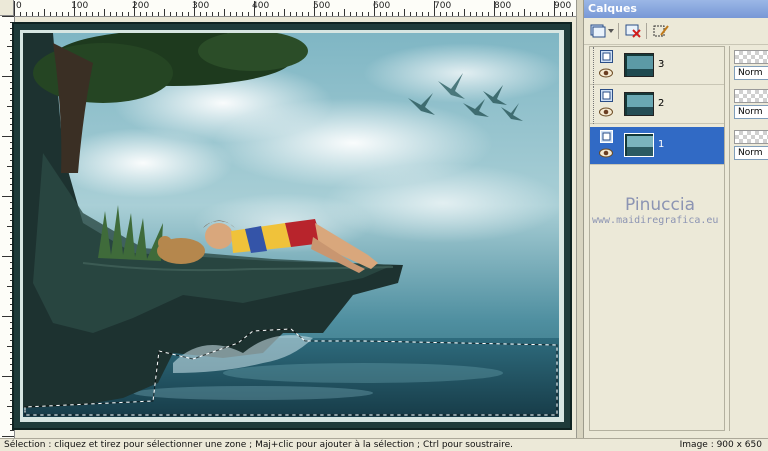 Image resolution: width=768 pixels, height=451 pixels. What do you see at coordinates (661, 103) in the screenshot?
I see `layer-name: 2` at bounding box center [661, 103].